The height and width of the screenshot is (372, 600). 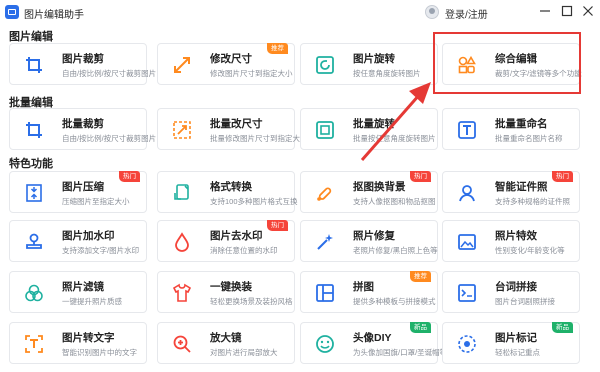 I want to click on drop-icon, so click(x=182, y=242).